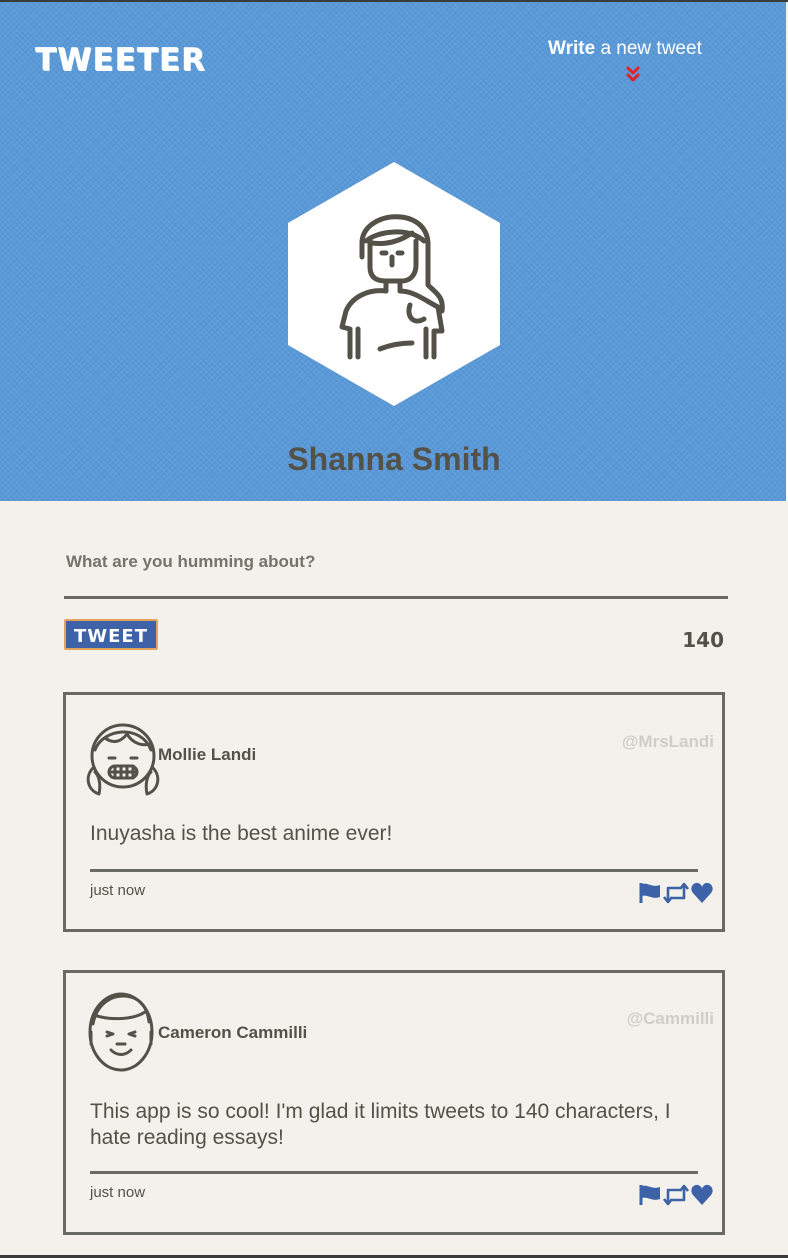  What do you see at coordinates (394, 459) in the screenshot?
I see `profile-name: Shanna Smith` at bounding box center [394, 459].